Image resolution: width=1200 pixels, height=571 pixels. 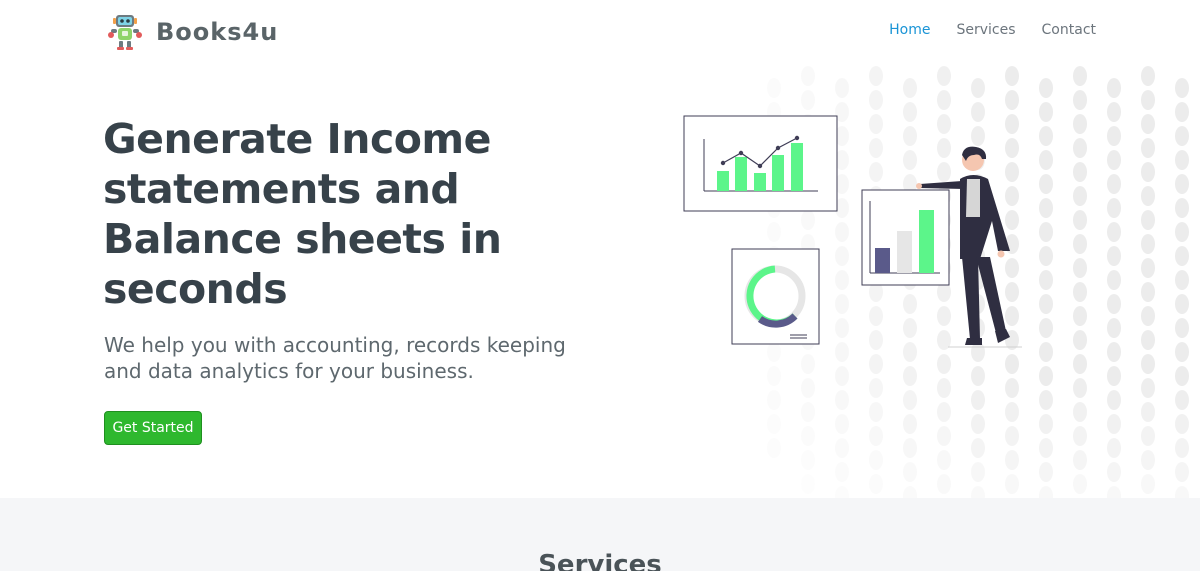 What do you see at coordinates (775, 296) in the screenshot?
I see `donut-chart-card` at bounding box center [775, 296].